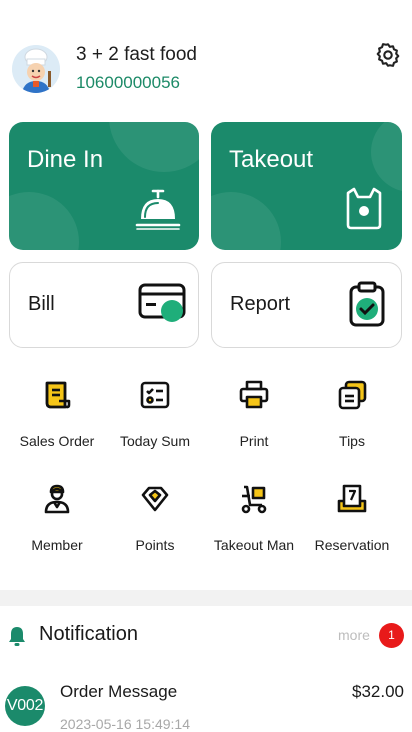 Image resolution: width=412 pixels, height=732 pixels. What do you see at coordinates (104, 186) in the screenshot?
I see `dine-in-card: Dine In` at bounding box center [104, 186].